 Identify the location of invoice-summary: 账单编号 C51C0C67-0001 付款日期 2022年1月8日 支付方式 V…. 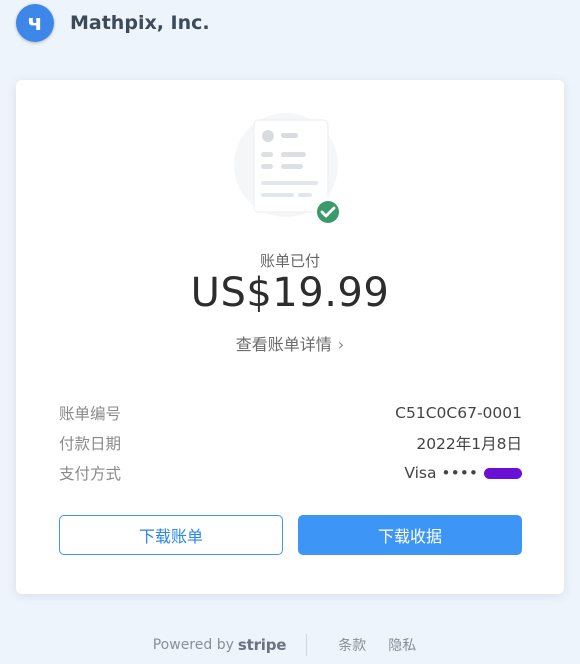
(290, 443).